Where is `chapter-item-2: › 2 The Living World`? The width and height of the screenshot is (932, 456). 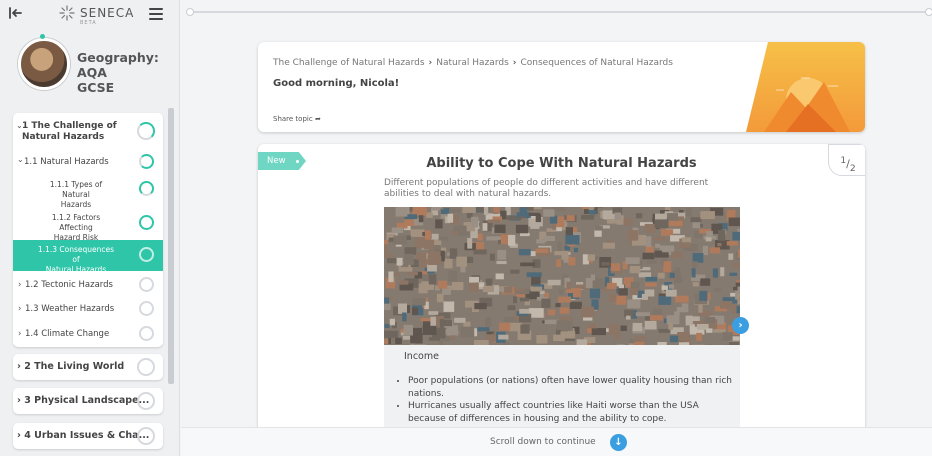
chapter-item-2: › 2 The Living World is located at coordinates (88, 367).